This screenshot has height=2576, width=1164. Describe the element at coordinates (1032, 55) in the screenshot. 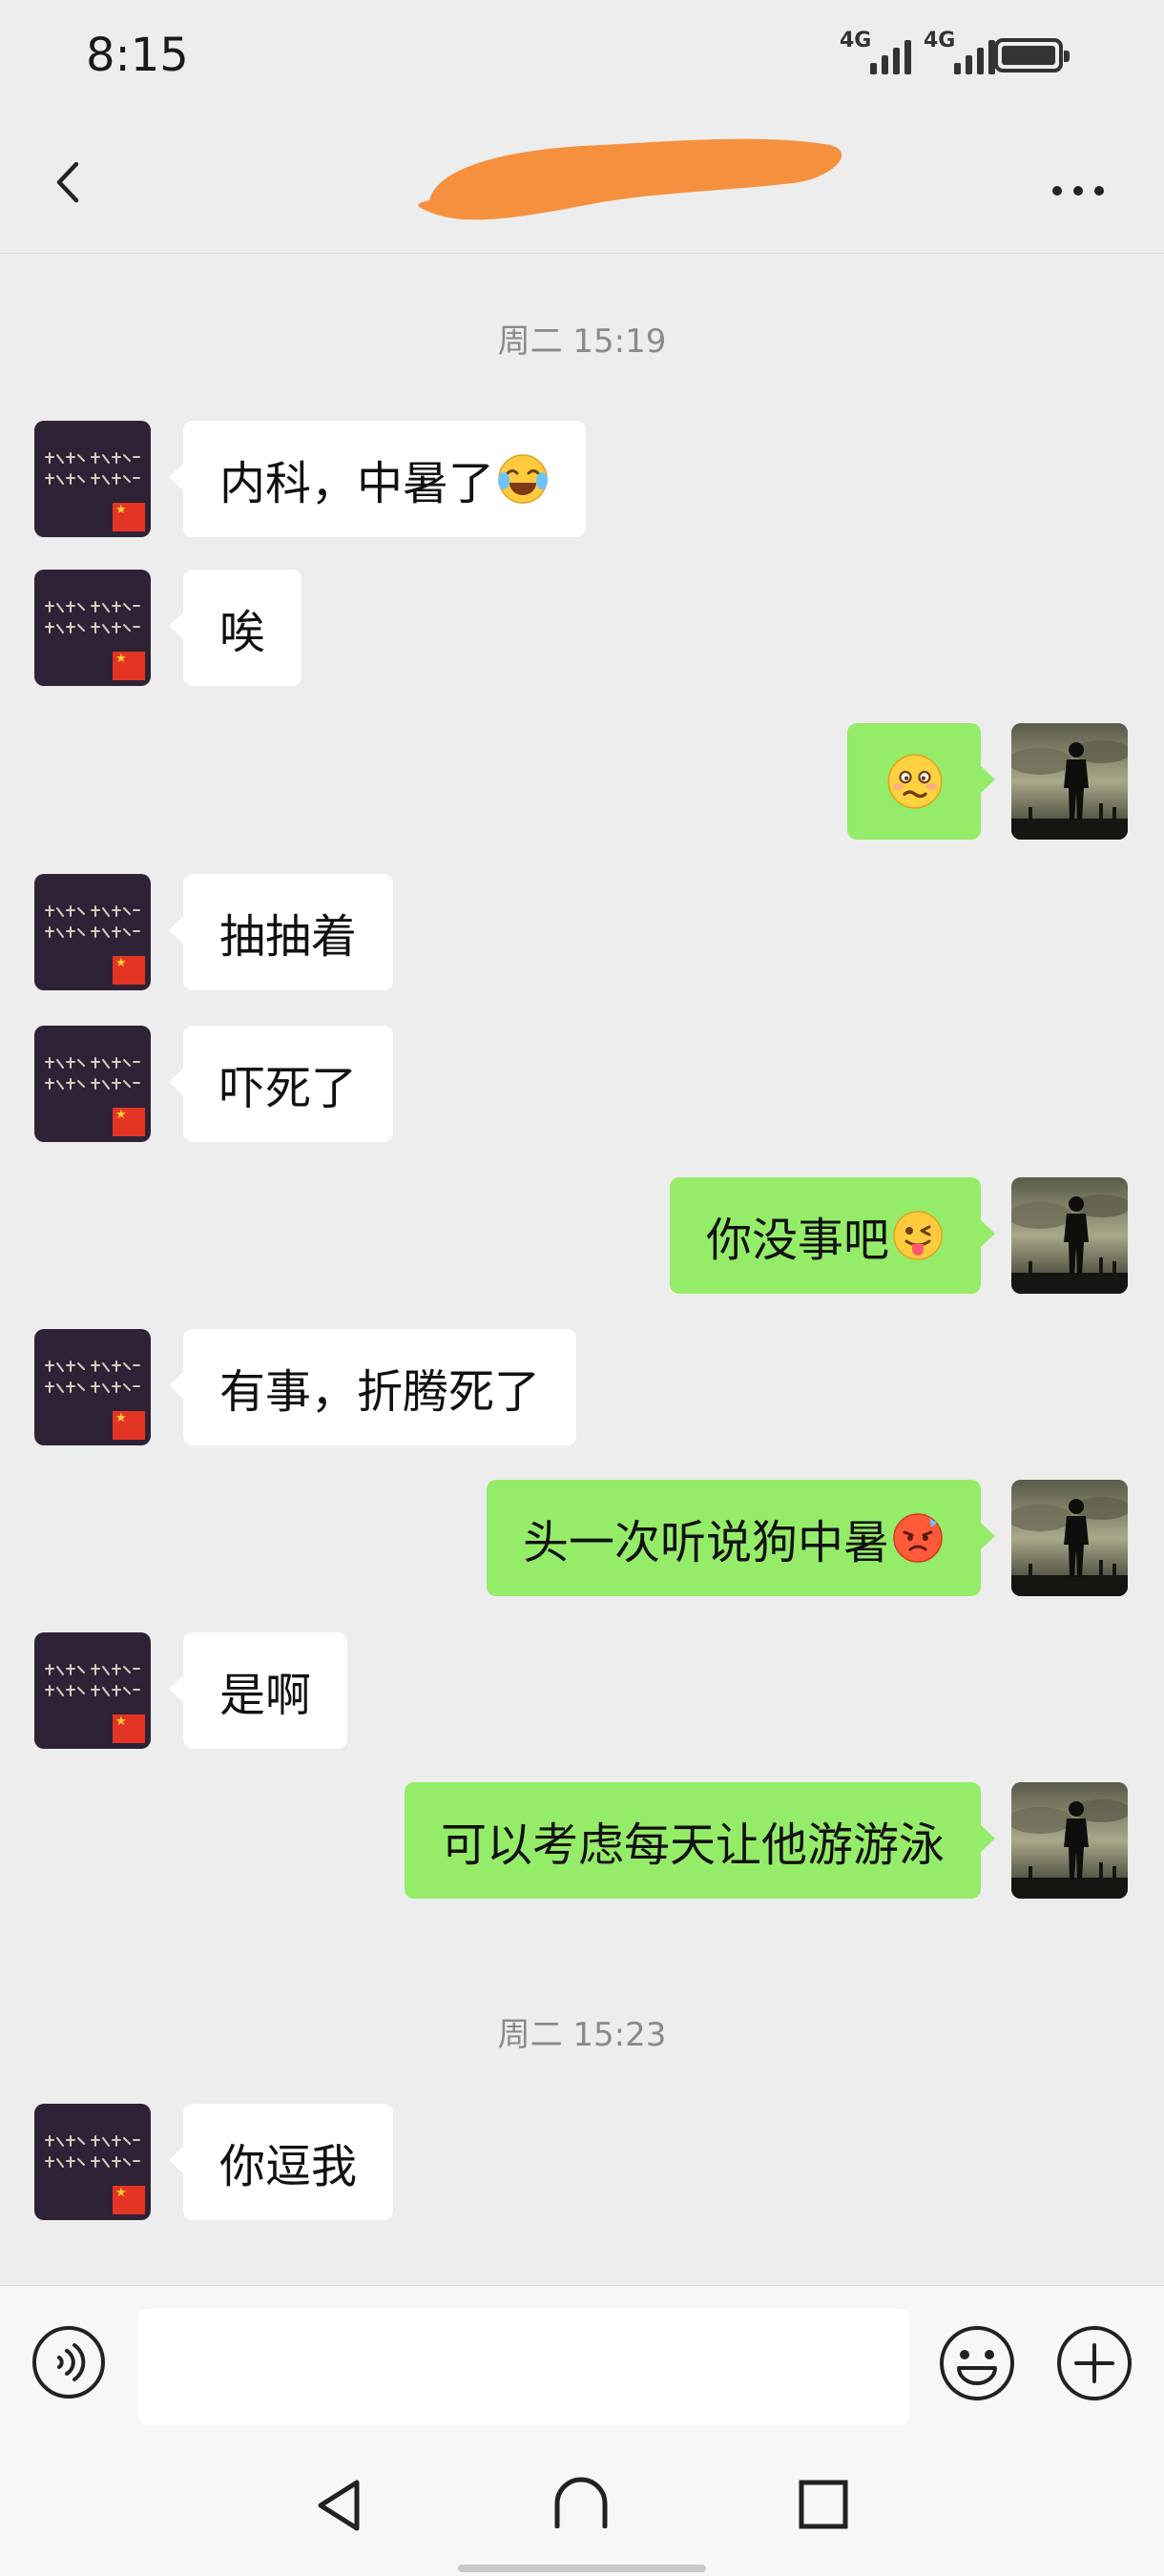

I see `battery-icon` at that location.